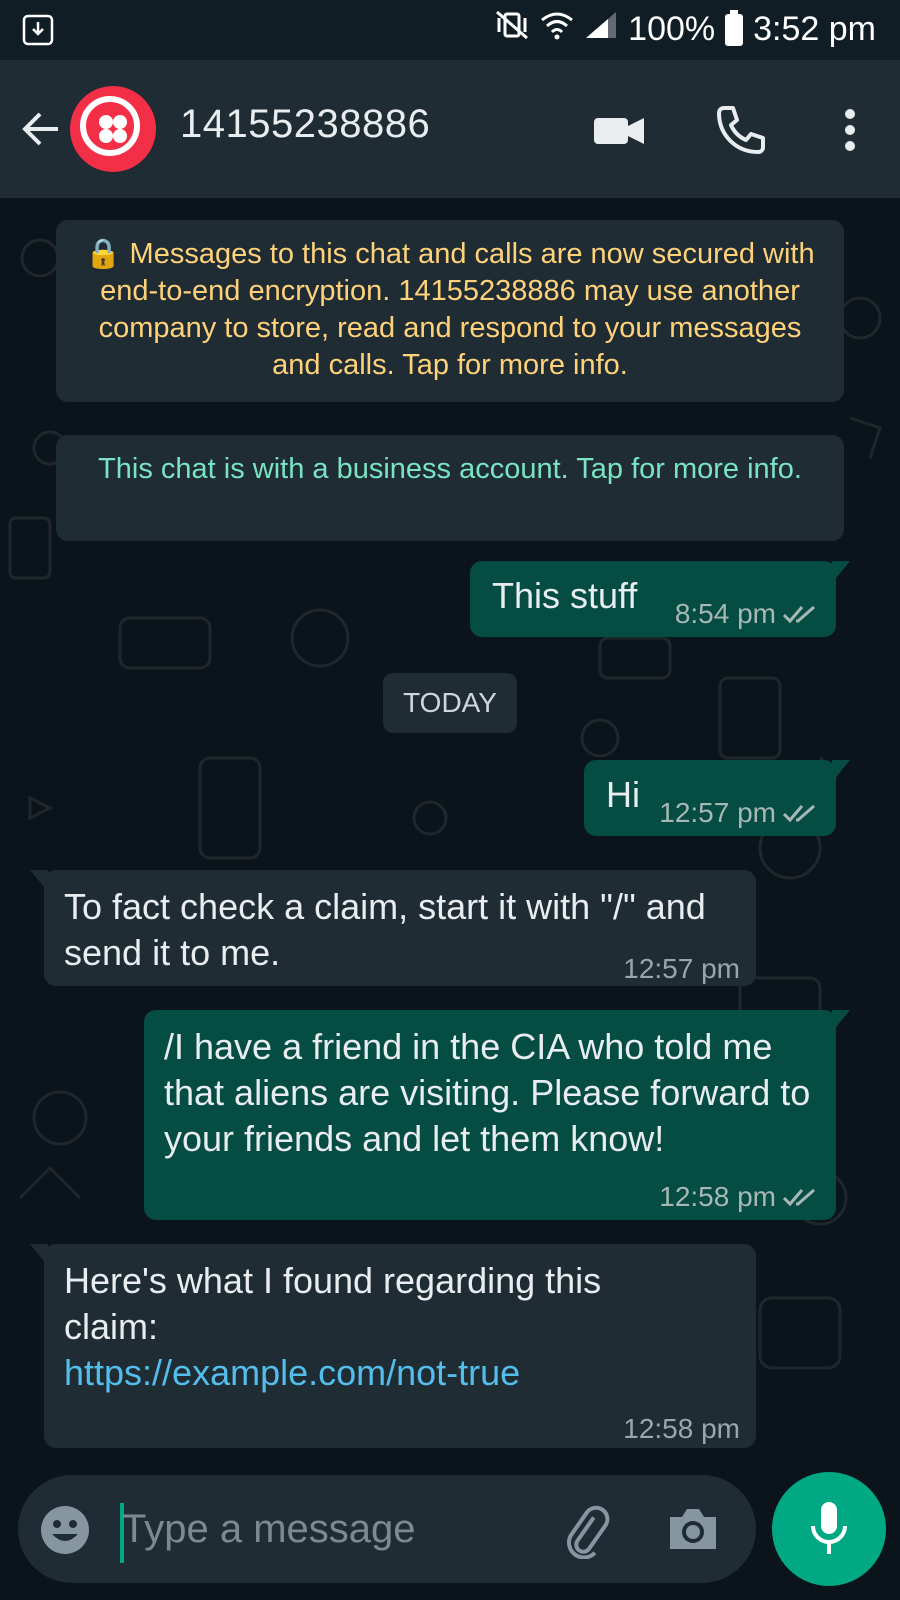 The width and height of the screenshot is (900, 1600). What do you see at coordinates (740, 130) in the screenshot?
I see `voice-call-icon` at bounding box center [740, 130].